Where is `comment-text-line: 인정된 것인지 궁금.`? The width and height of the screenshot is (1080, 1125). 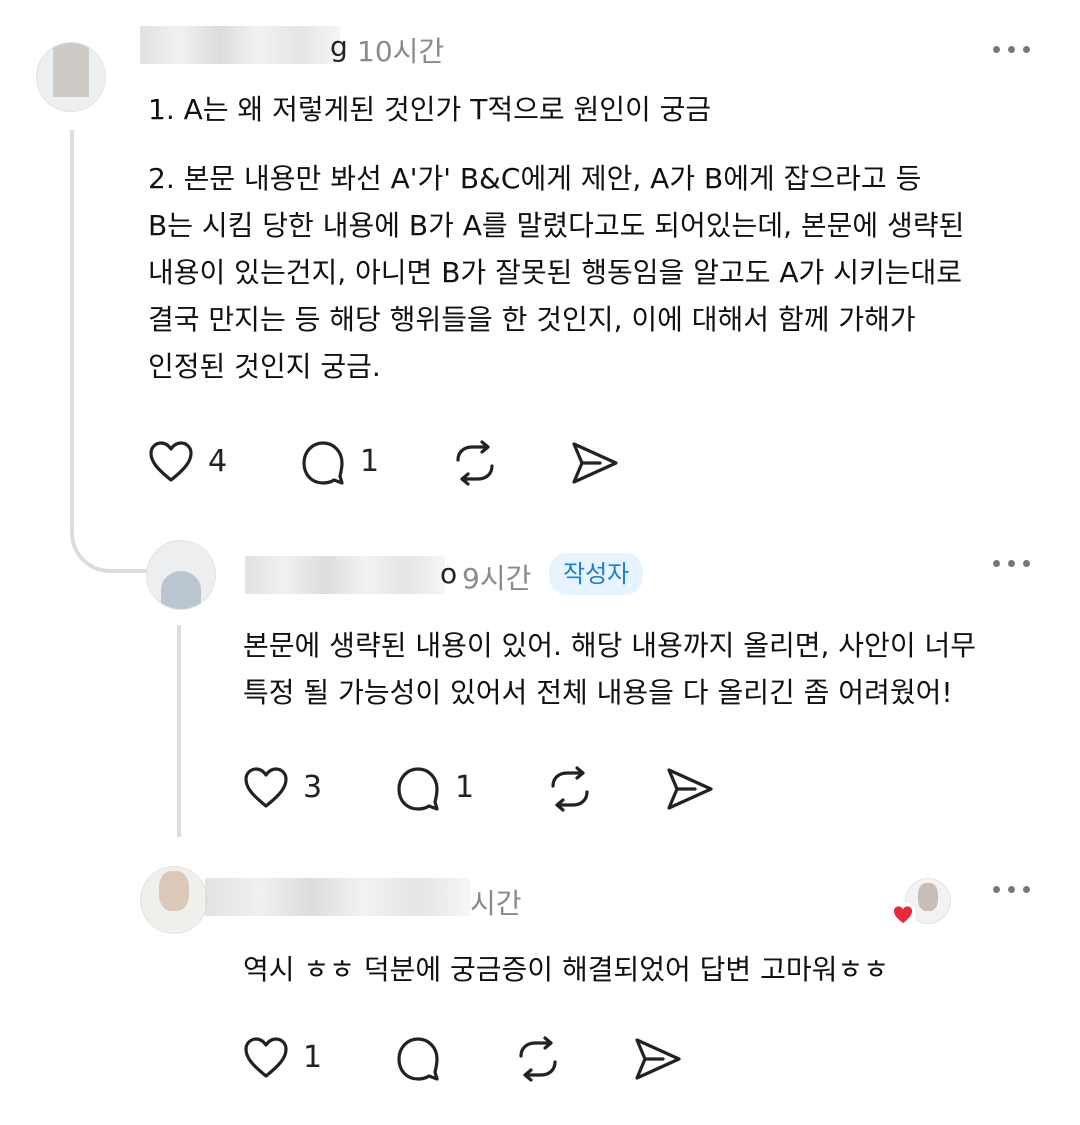
comment-text-line: 인정된 것인지 궁금. is located at coordinates (264, 366).